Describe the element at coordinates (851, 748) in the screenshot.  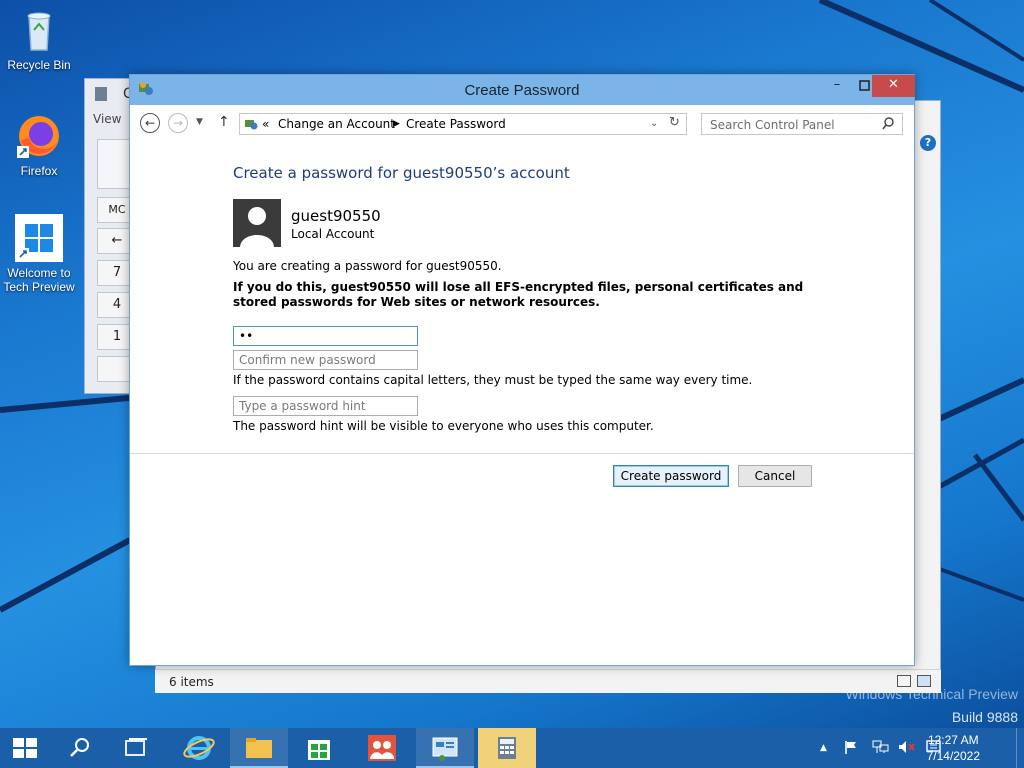
I see `action-center-flag-icon` at that location.